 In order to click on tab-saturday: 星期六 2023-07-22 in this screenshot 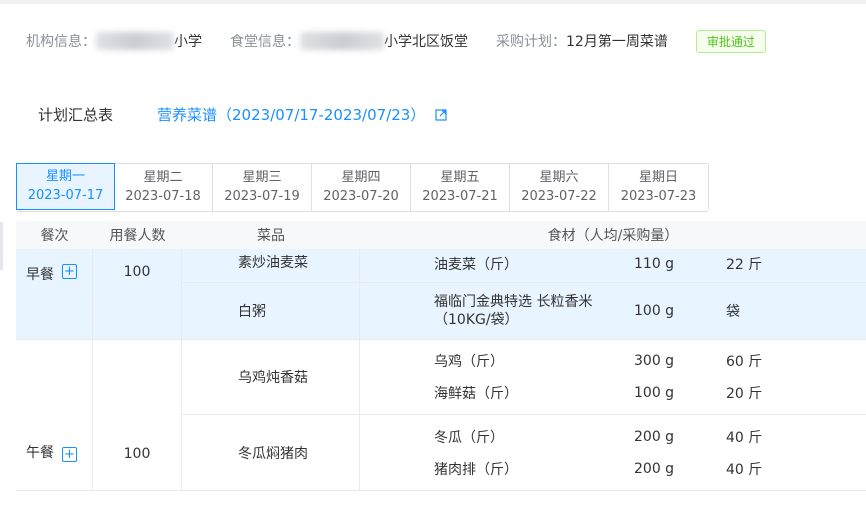, I will do `click(559, 187)`.